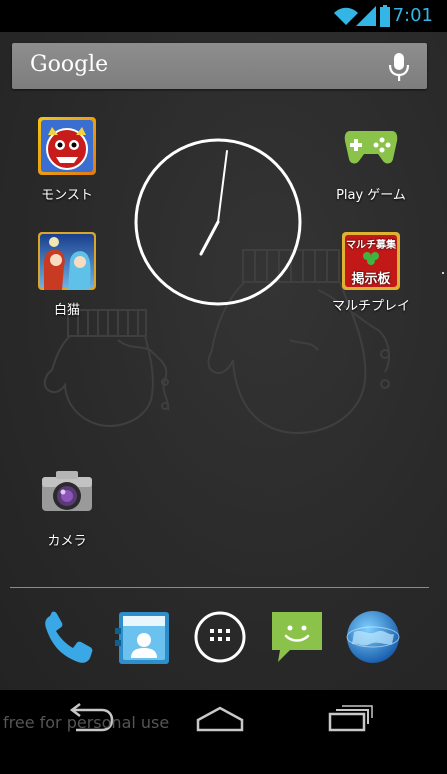 This screenshot has width=447, height=774. I want to click on app-camera: カメラ, so click(67, 506).